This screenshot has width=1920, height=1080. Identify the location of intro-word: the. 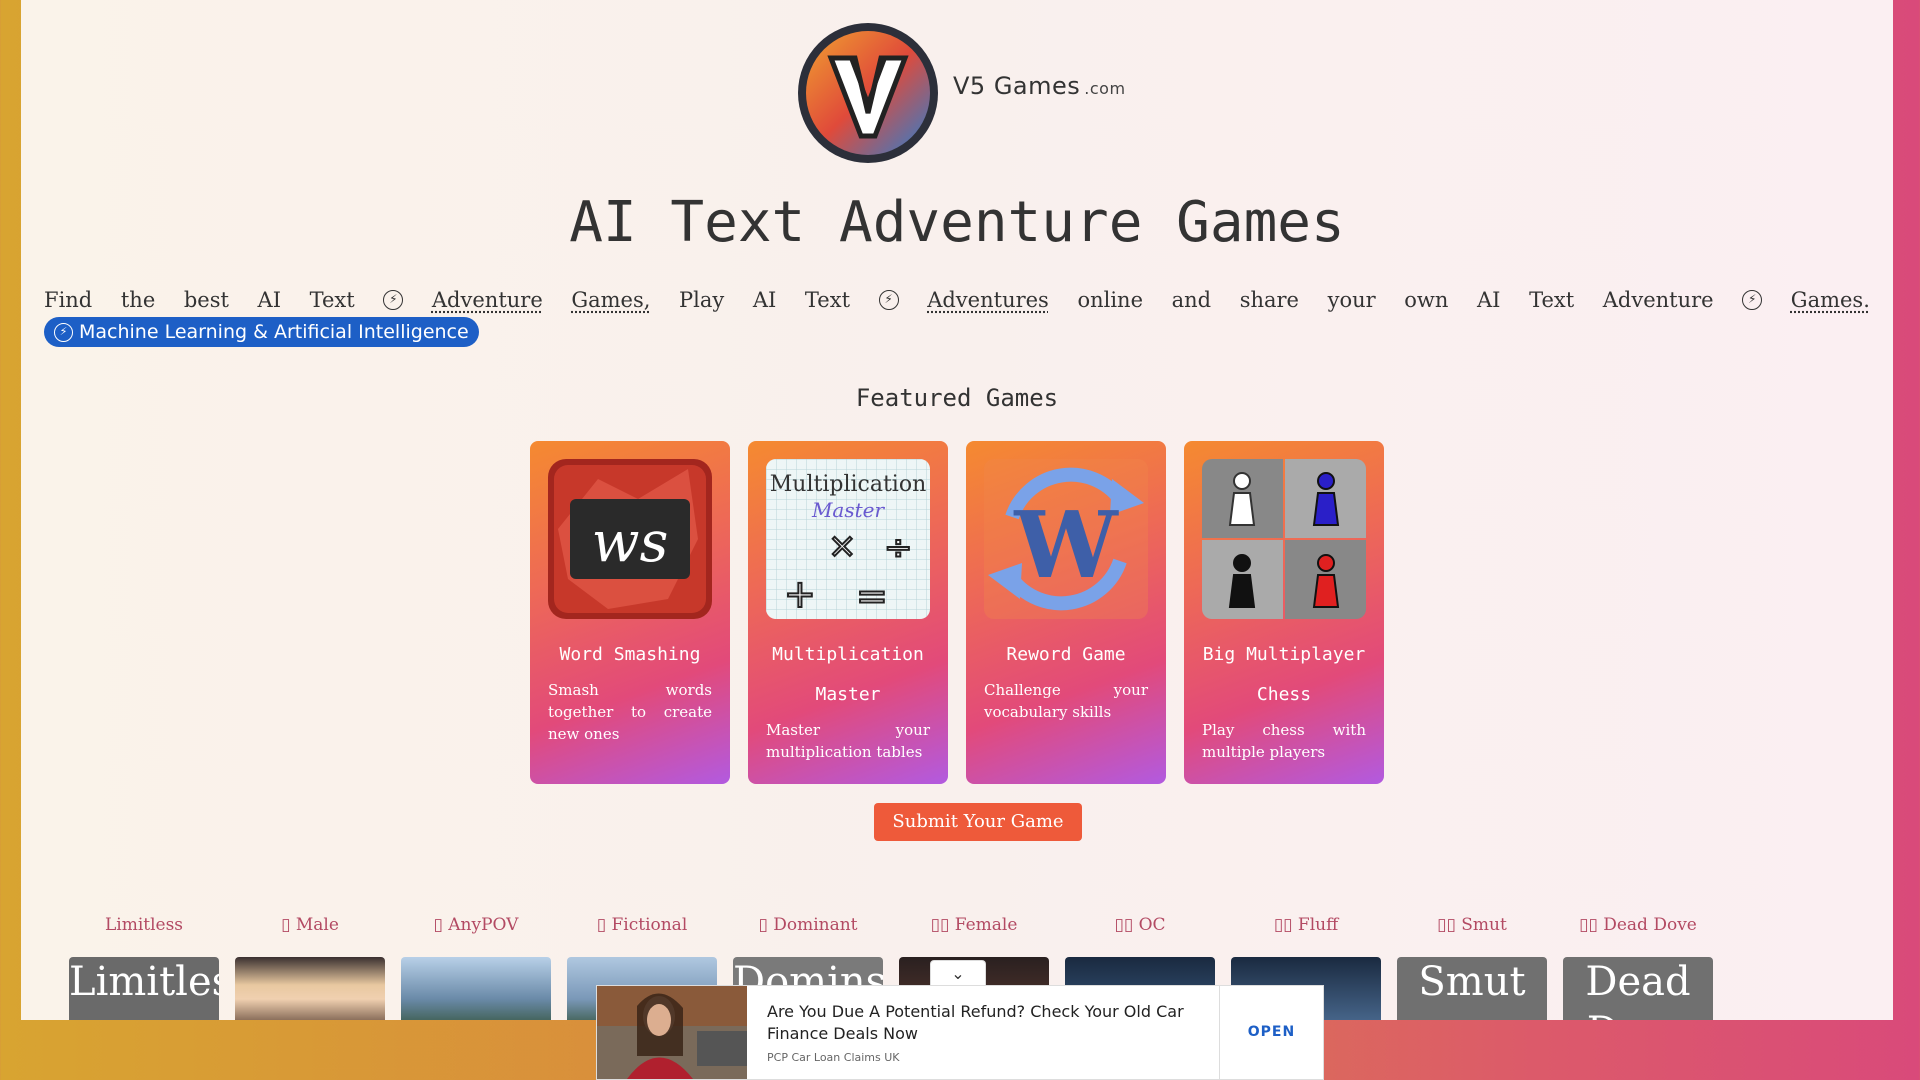
(138, 300).